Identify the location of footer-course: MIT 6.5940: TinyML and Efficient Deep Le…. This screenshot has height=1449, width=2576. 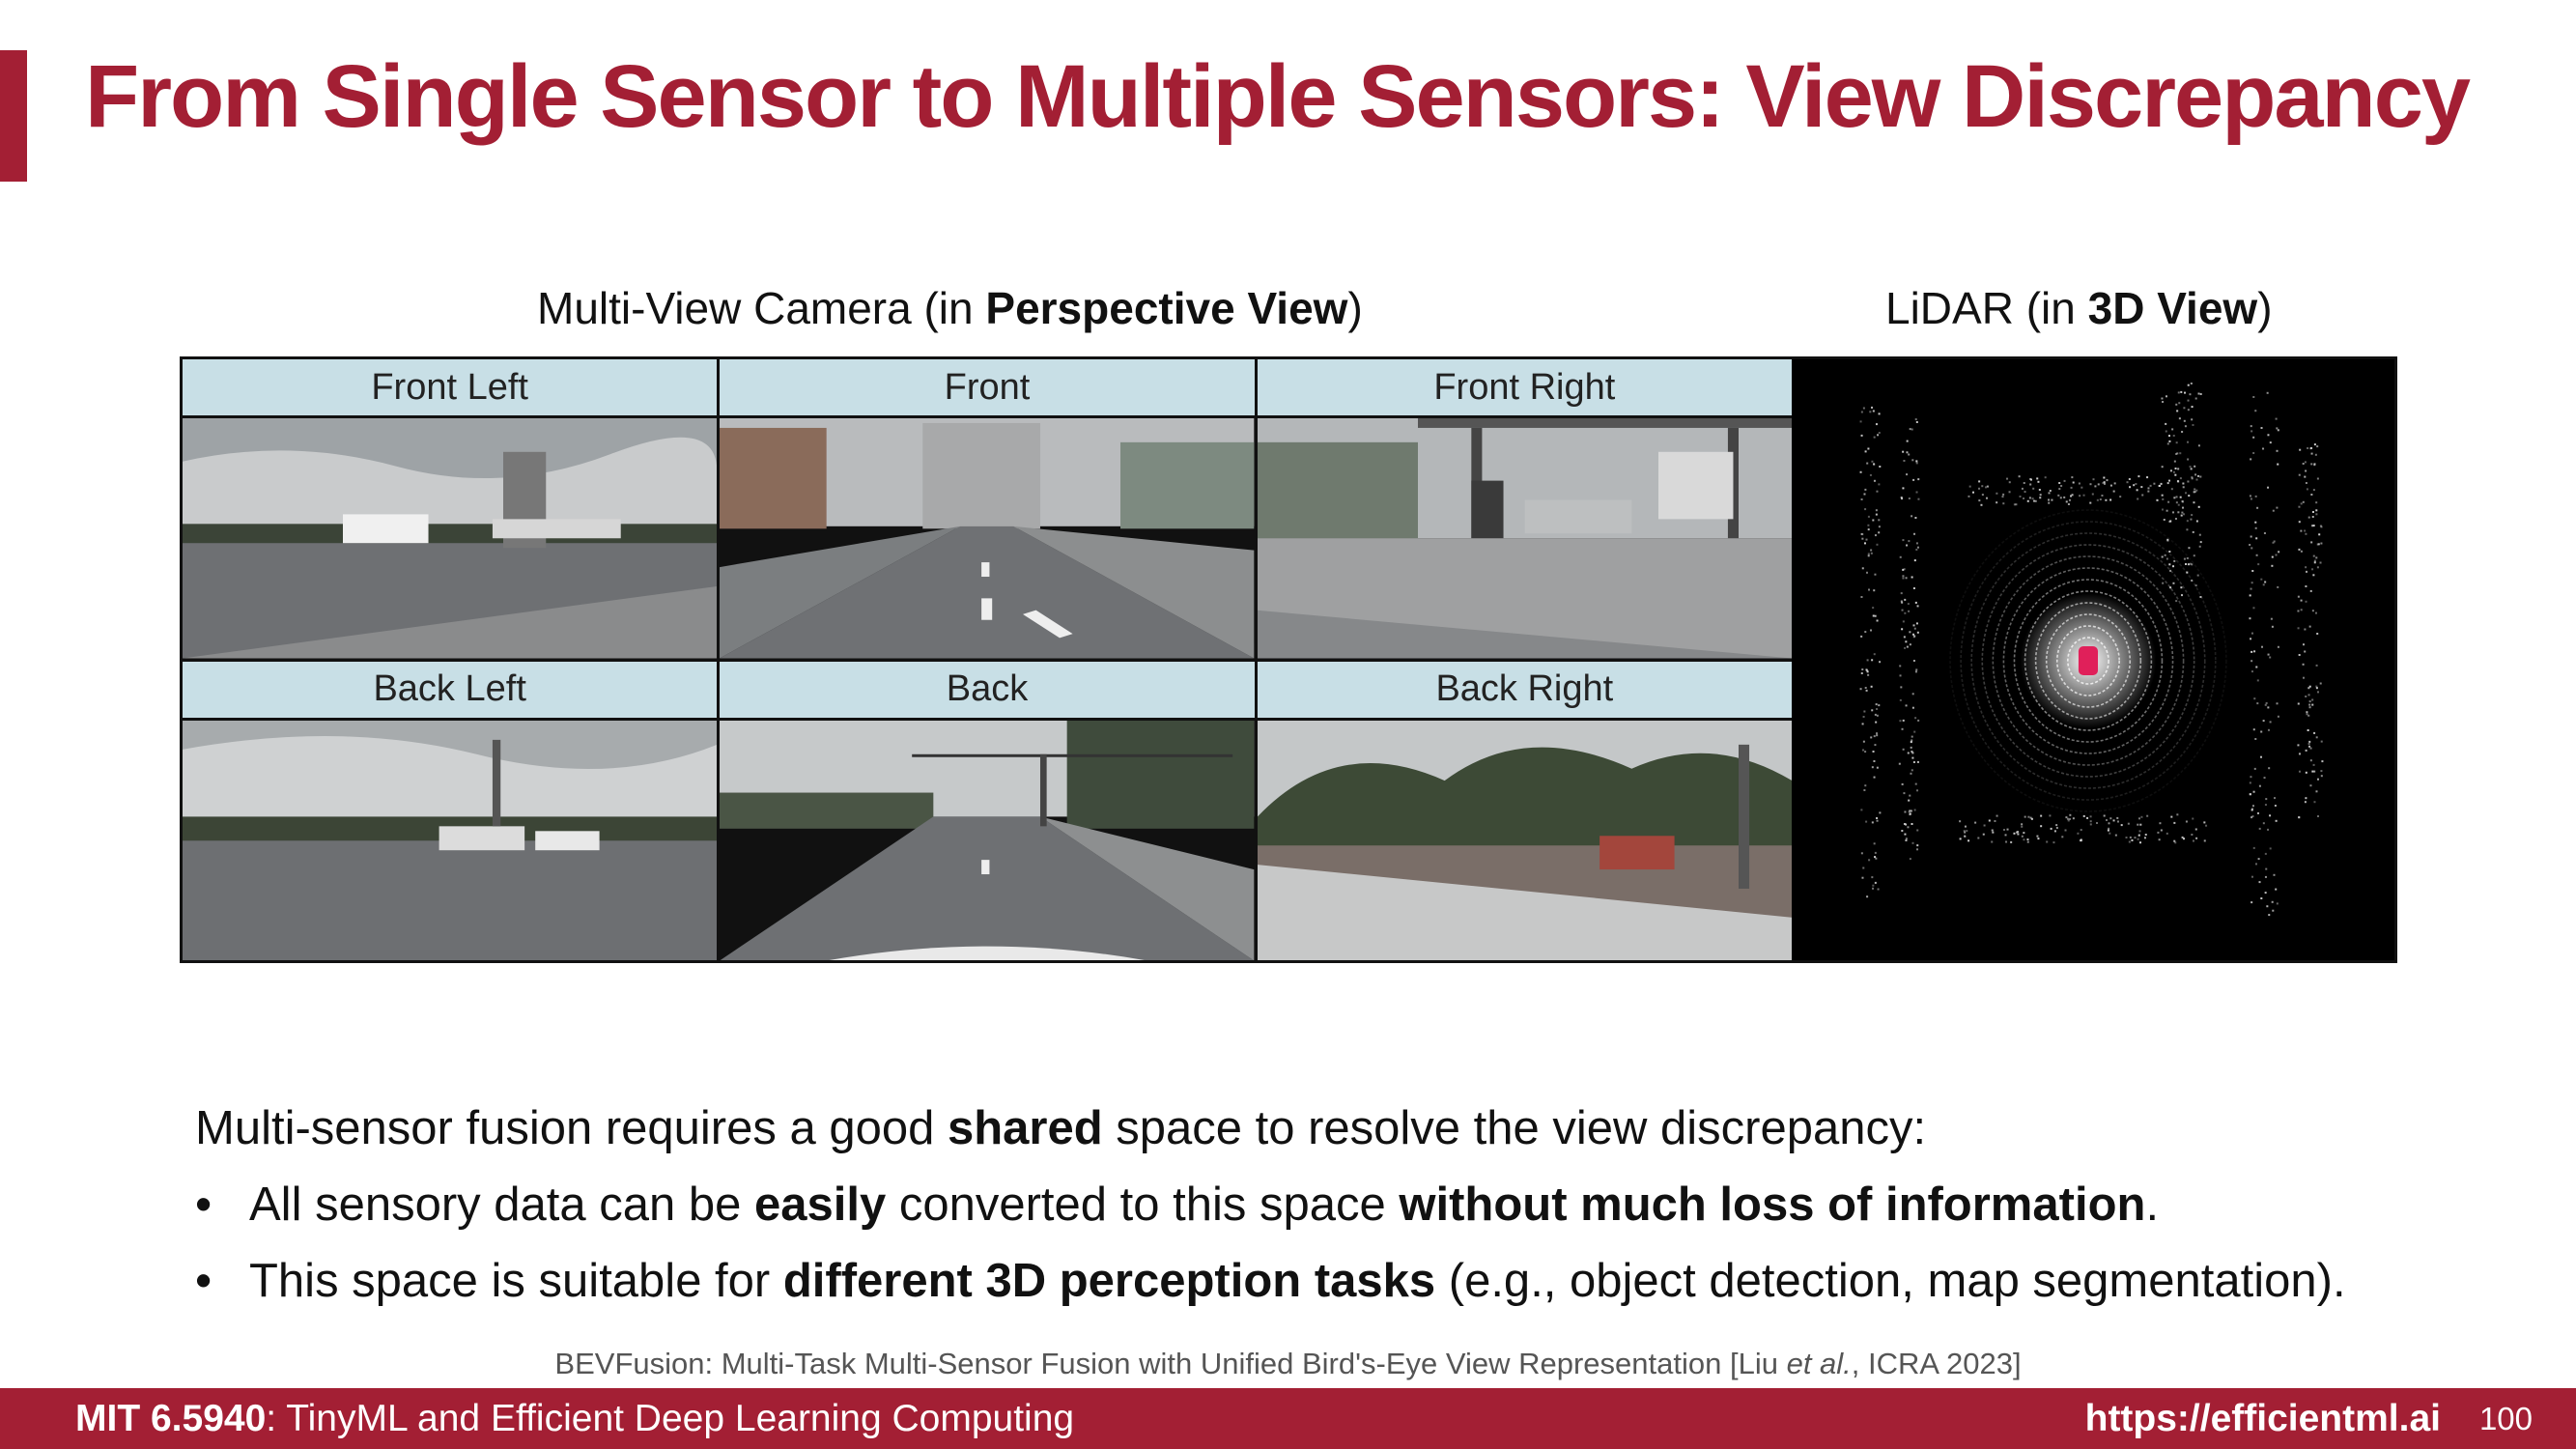
(574, 1419).